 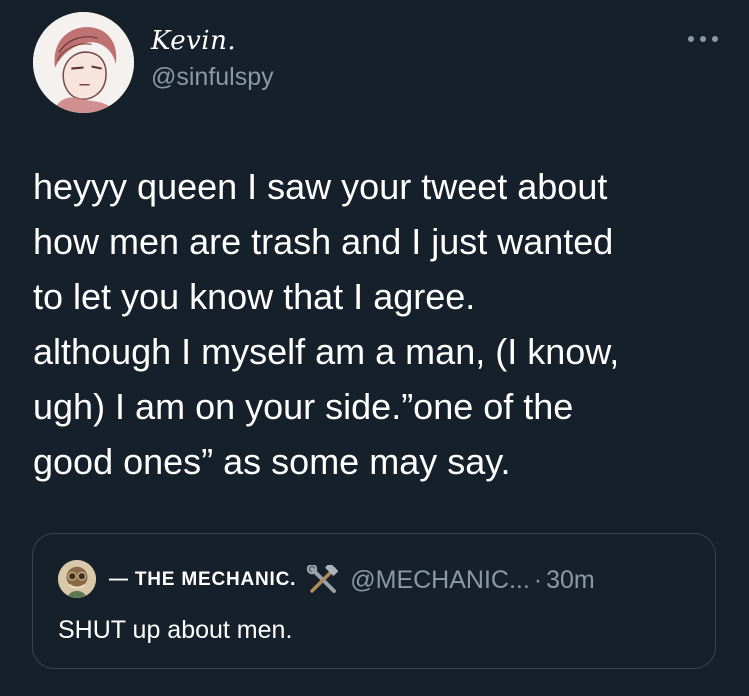 What do you see at coordinates (212, 77) in the screenshot?
I see `author-handle: @sinfulspy` at bounding box center [212, 77].